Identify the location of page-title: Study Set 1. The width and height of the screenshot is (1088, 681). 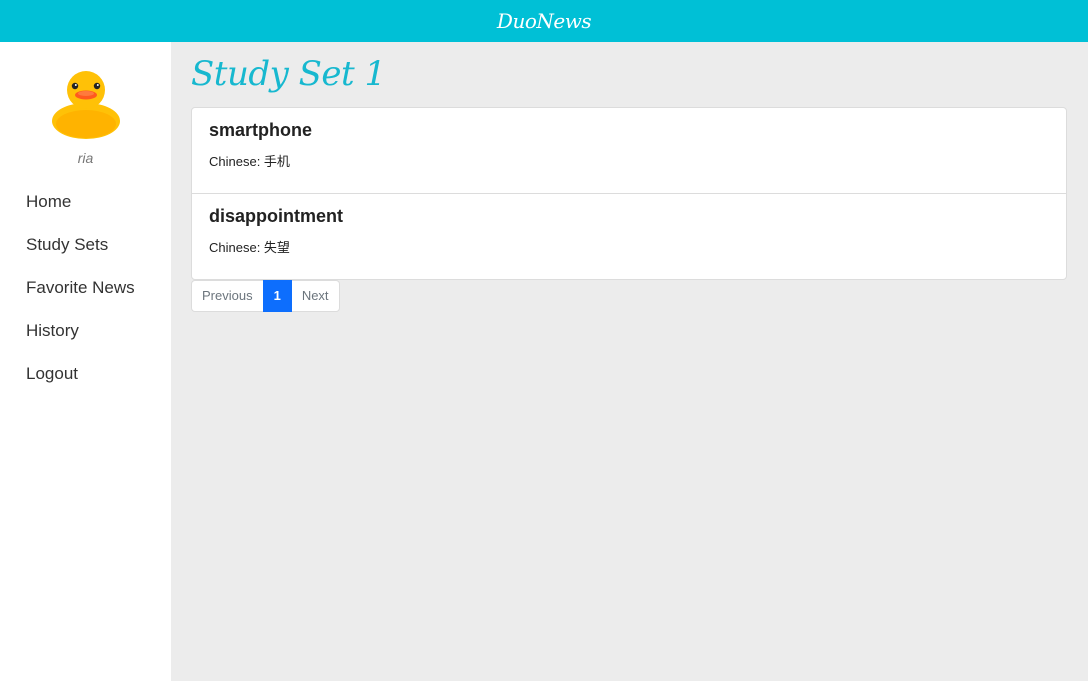
(288, 74).